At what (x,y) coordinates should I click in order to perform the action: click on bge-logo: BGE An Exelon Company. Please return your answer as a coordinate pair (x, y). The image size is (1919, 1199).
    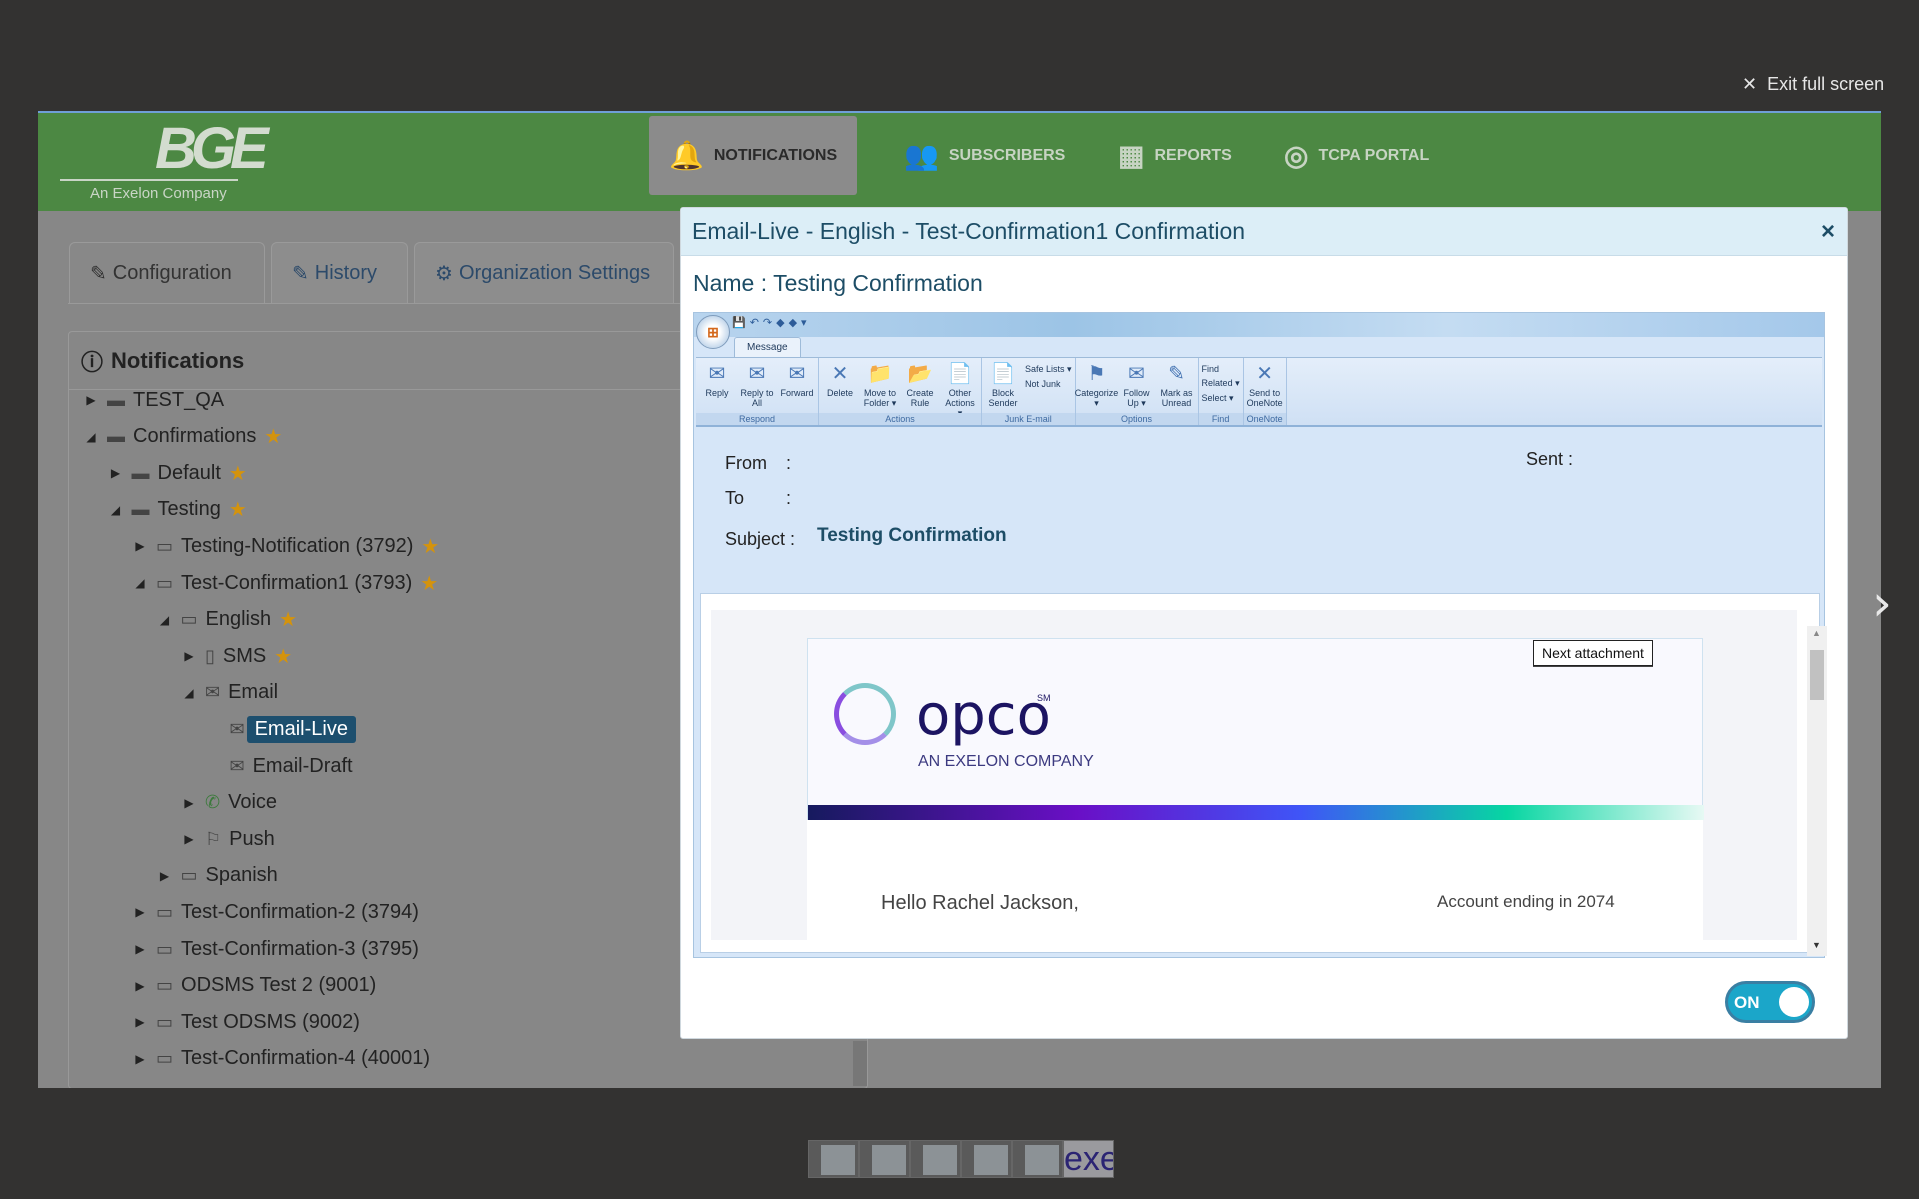
    Looking at the image, I should click on (164, 161).